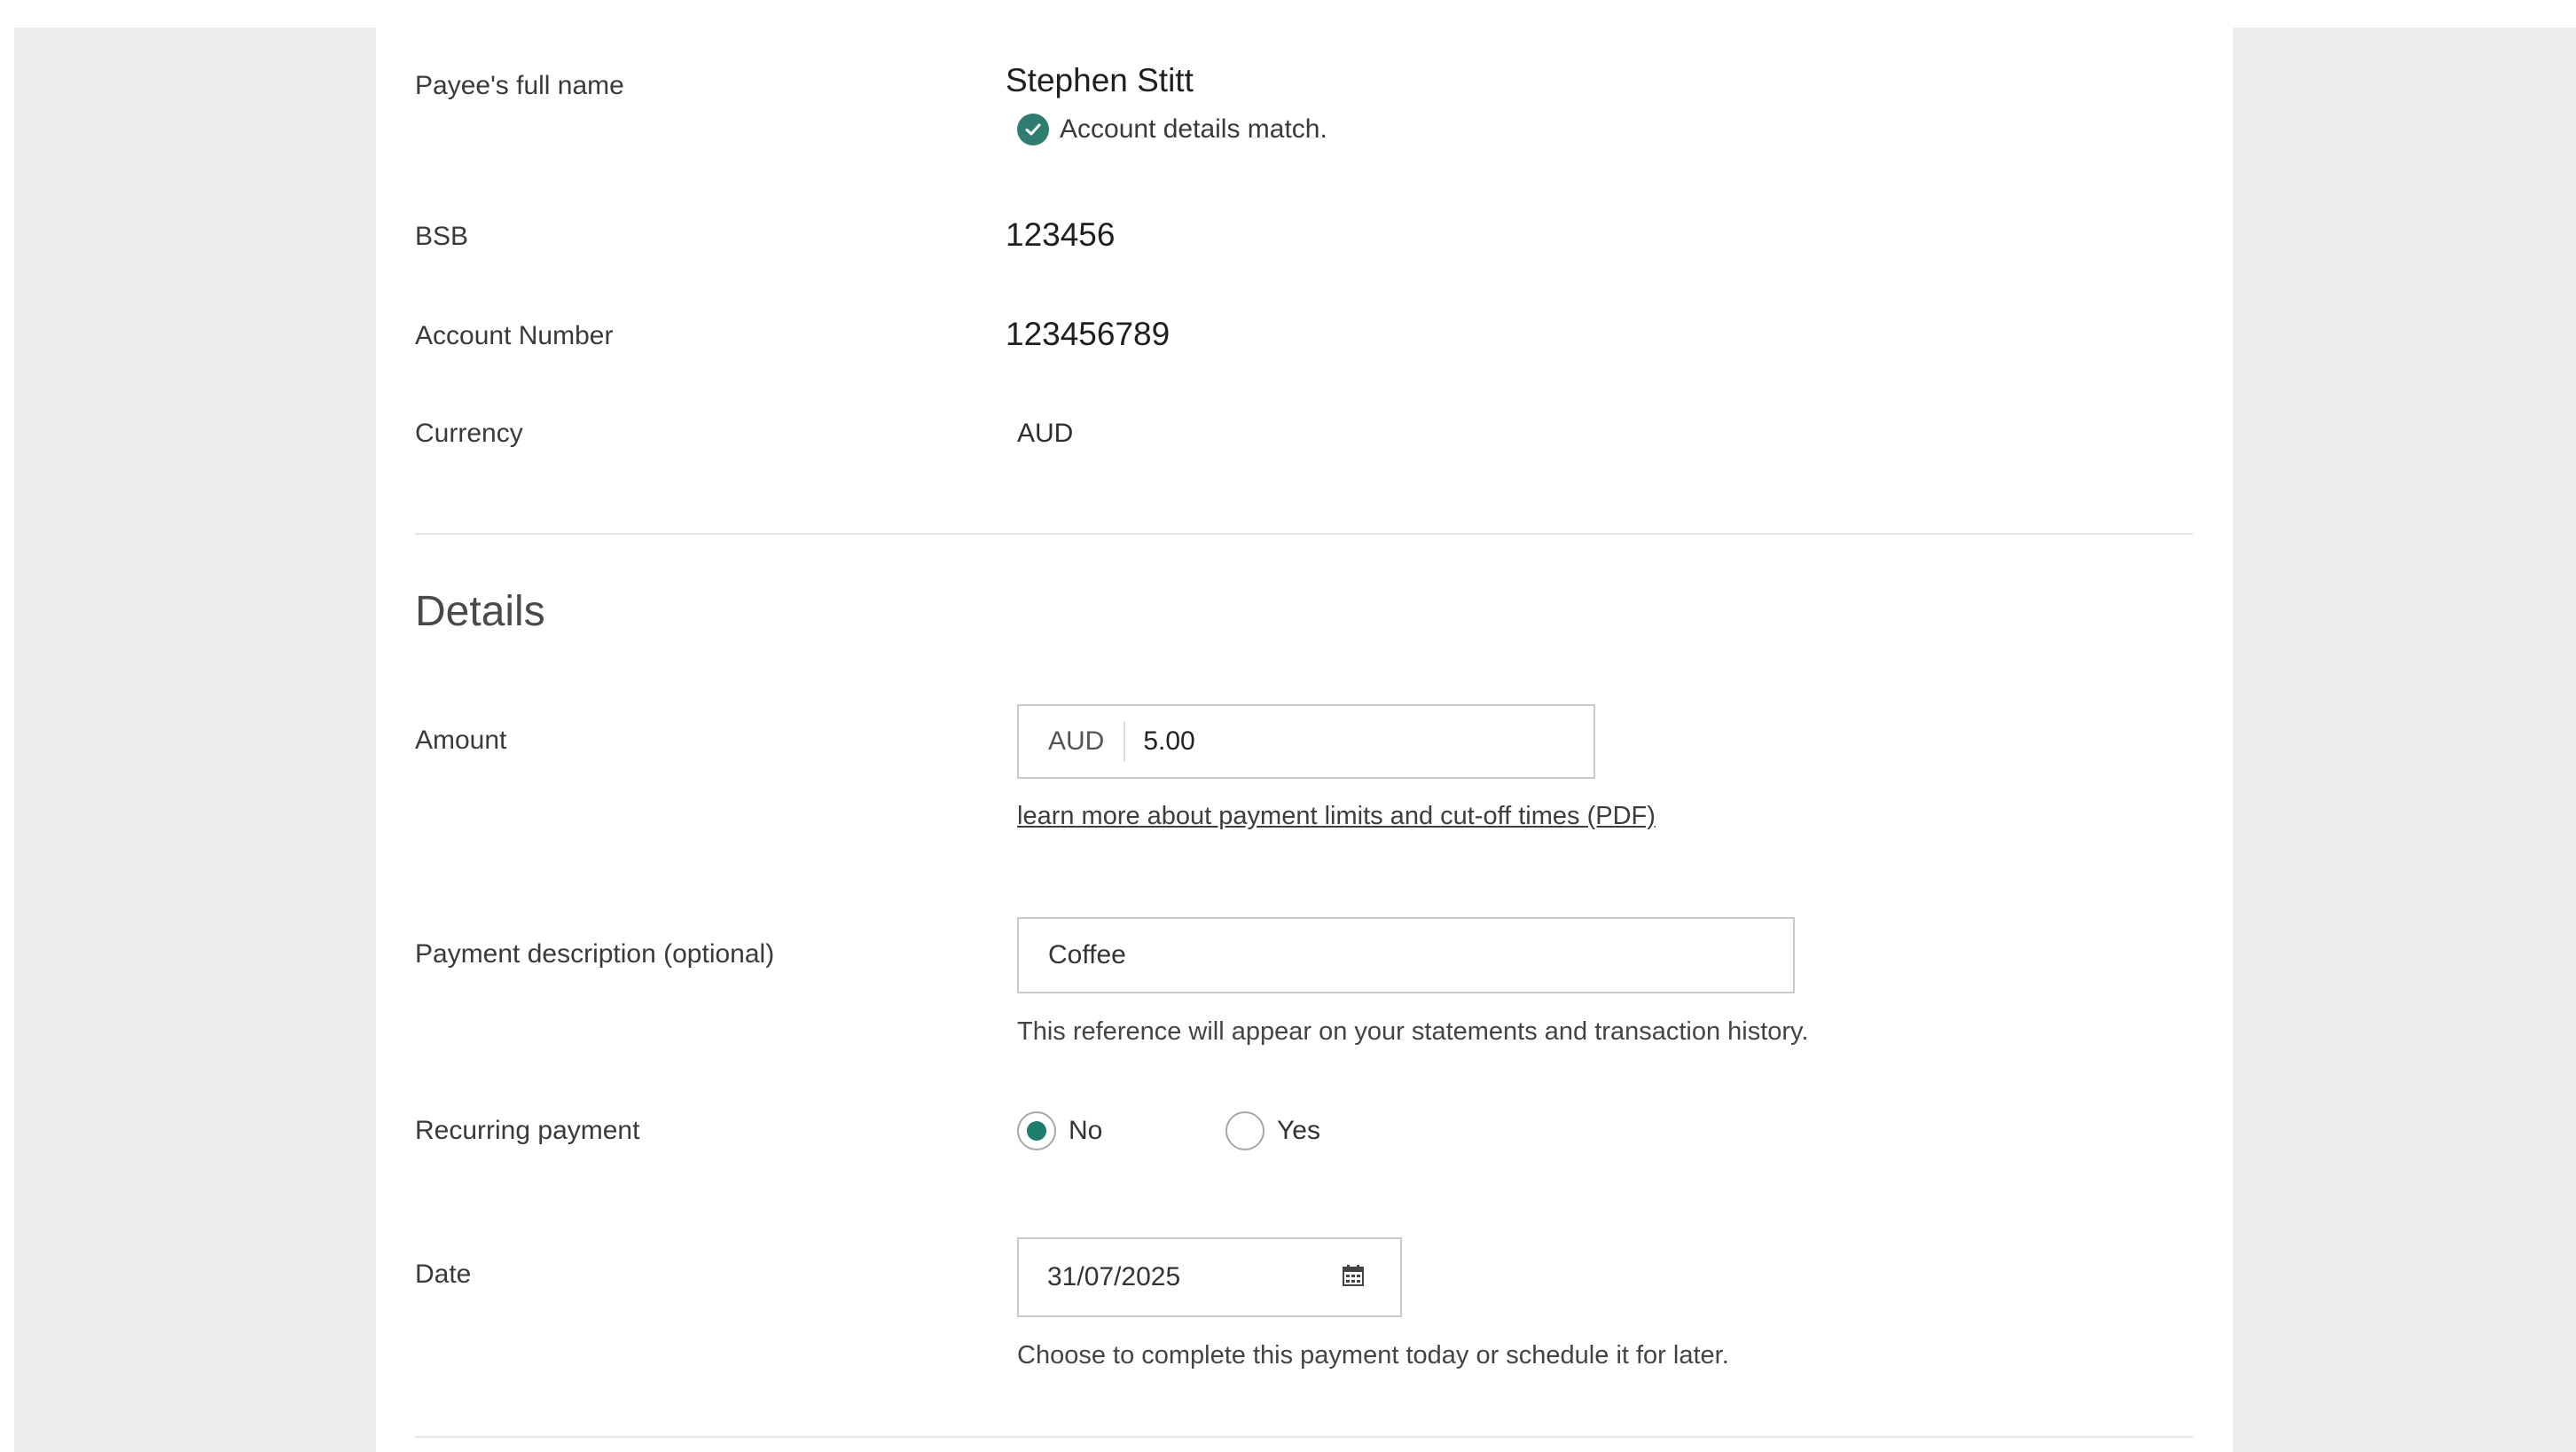 The width and height of the screenshot is (2576, 1452). Describe the element at coordinates (480, 611) in the screenshot. I see `details-heading: Details` at that location.